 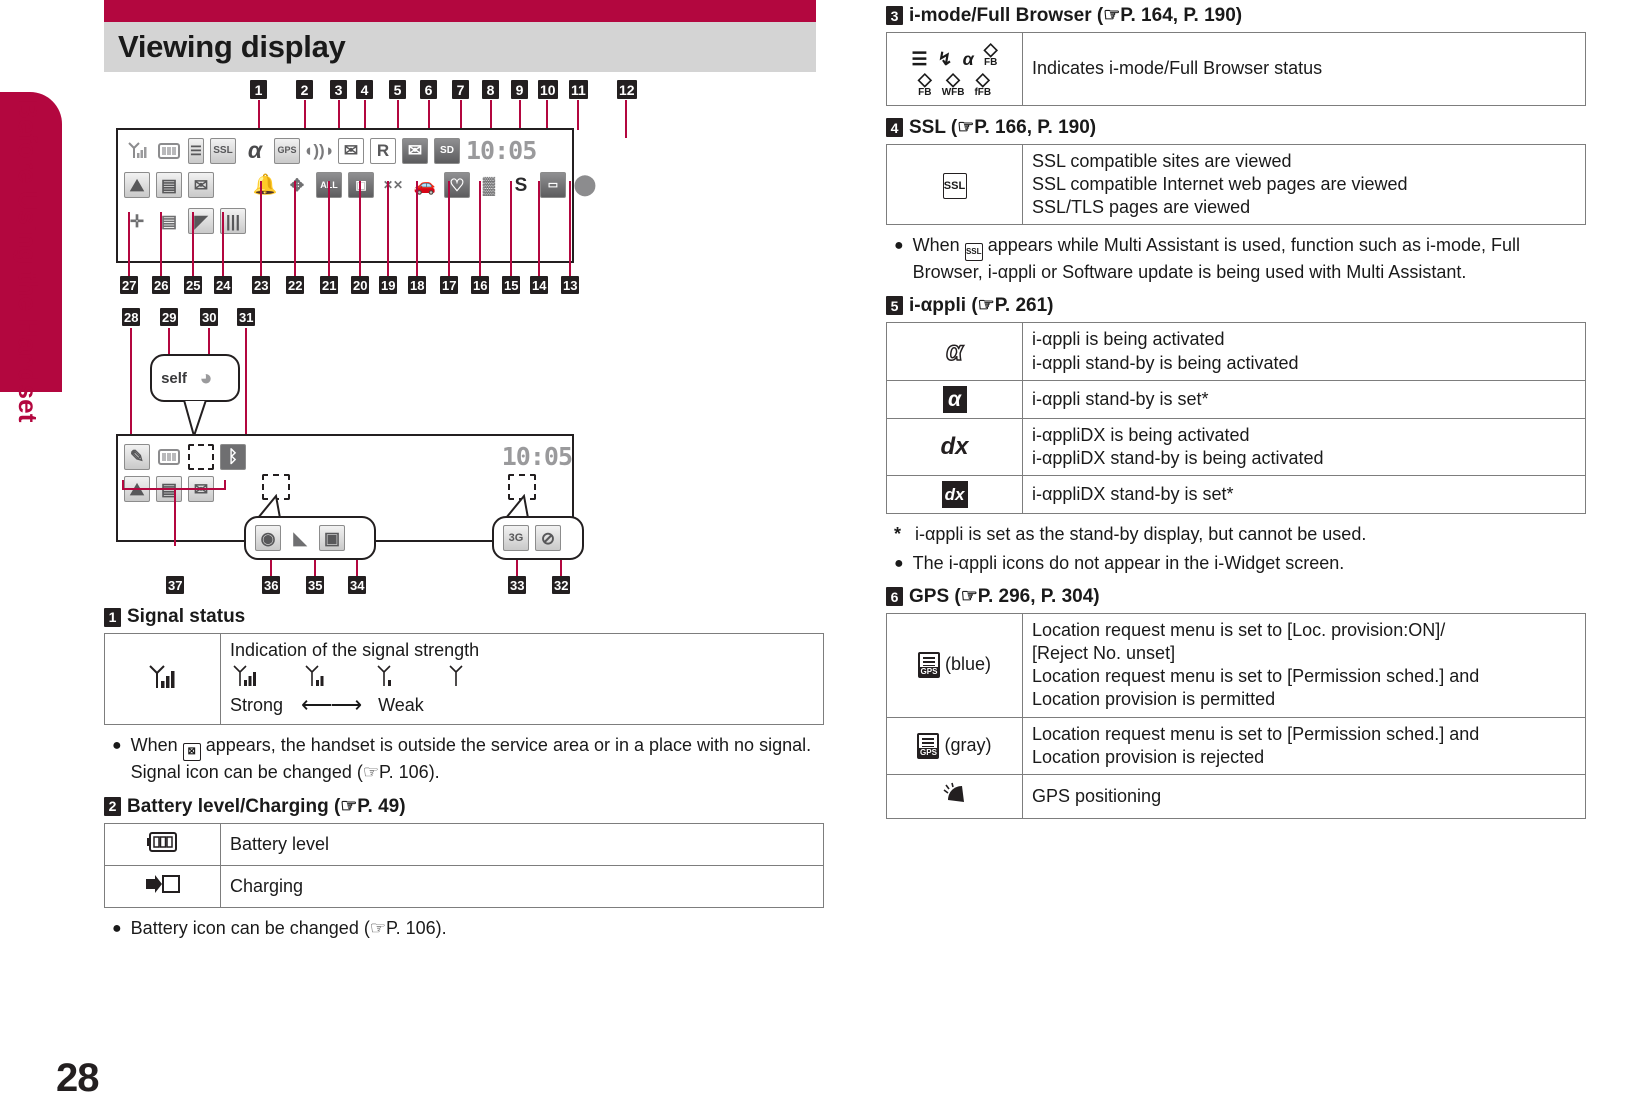 I want to click on callout-28: 28, so click(x=131, y=317).